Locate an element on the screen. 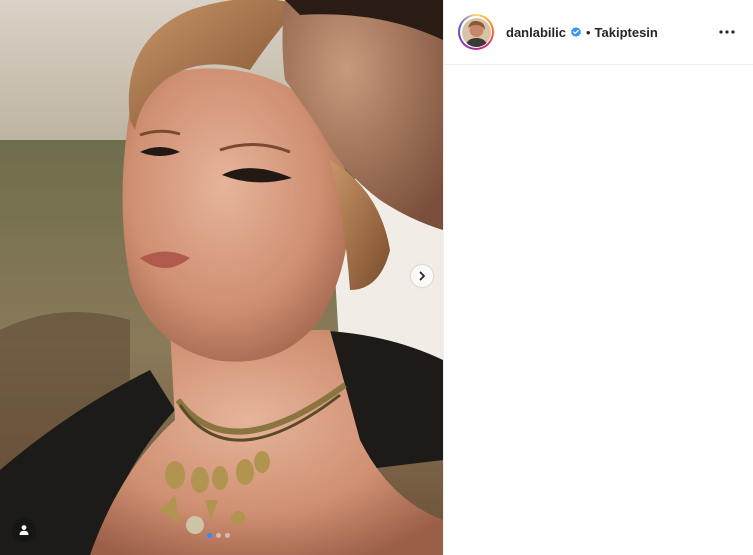  tagged-users-button is located at coordinates (24, 530).